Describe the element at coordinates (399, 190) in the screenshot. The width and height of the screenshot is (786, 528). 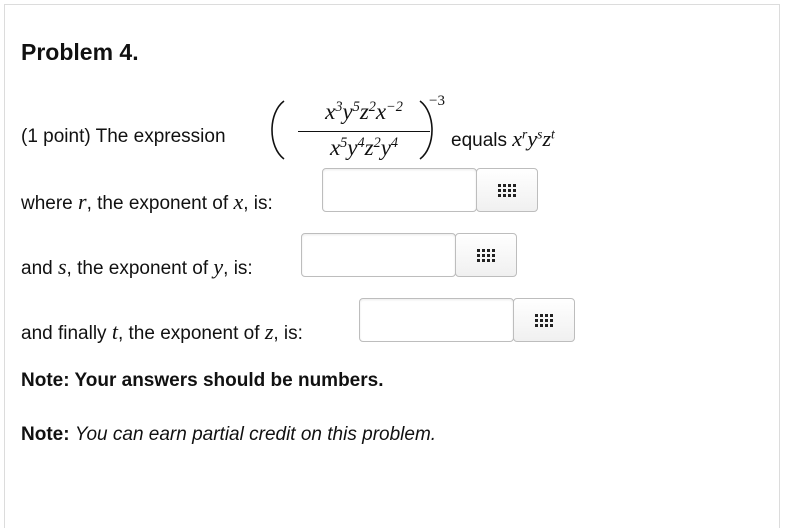
I see `answer-r-input` at that location.